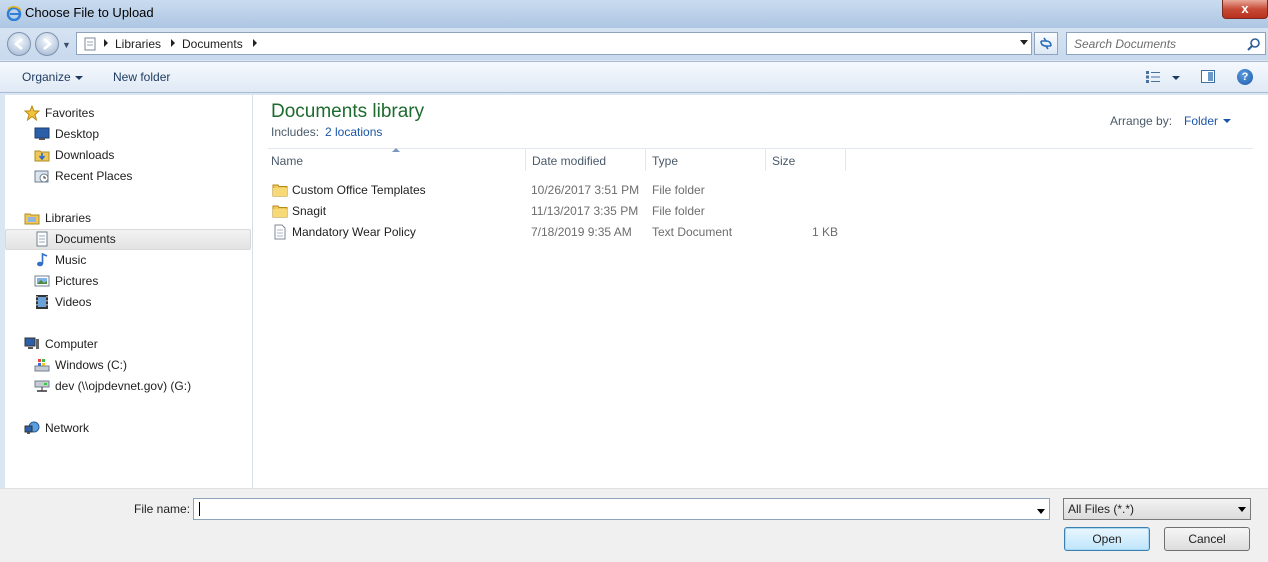  What do you see at coordinates (354, 232) in the screenshot?
I see `file-name: Mandatory Wear Policy` at bounding box center [354, 232].